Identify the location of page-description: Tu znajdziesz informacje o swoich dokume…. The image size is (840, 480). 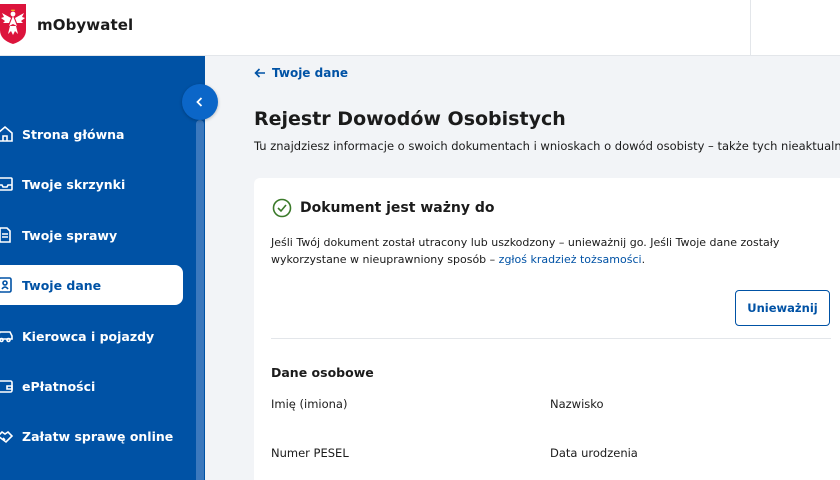
(547, 146).